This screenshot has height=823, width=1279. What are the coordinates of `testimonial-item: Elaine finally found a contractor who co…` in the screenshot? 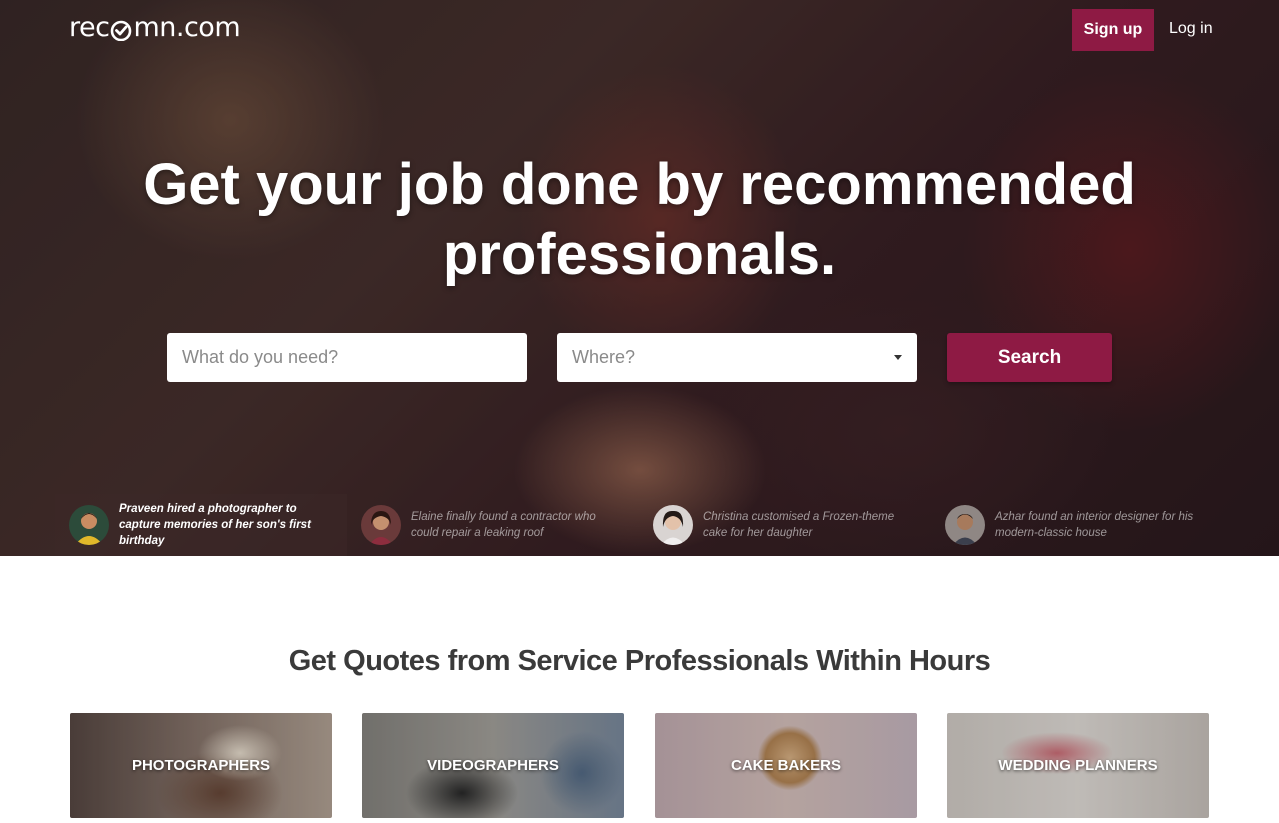 It's located at (493, 525).